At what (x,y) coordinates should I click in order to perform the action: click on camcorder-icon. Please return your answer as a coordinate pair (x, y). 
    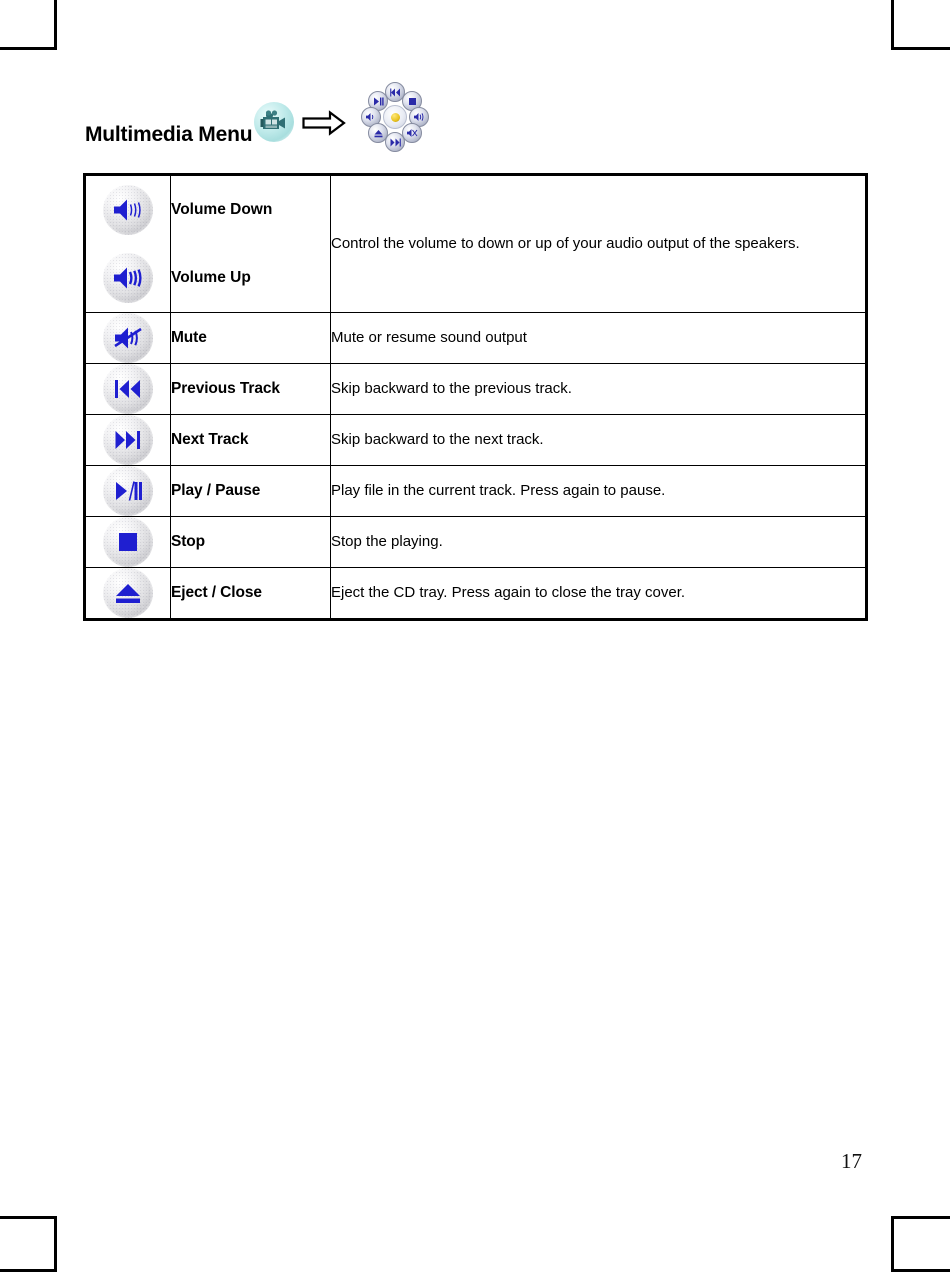
    Looking at the image, I should click on (274, 122).